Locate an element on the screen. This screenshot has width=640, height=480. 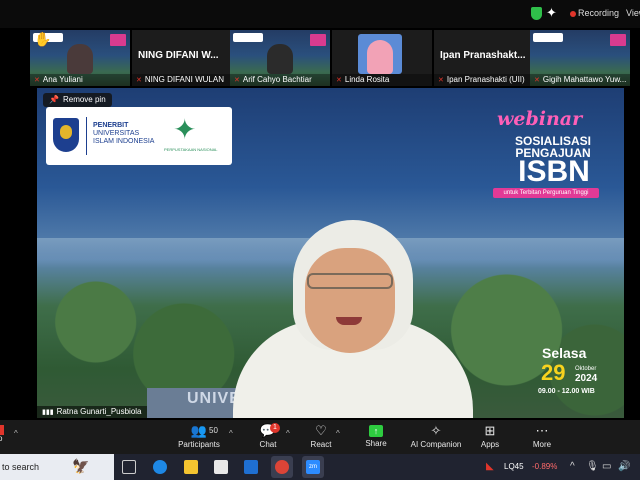
stock-chart-icon: ◣ is located at coordinates (490, 466).